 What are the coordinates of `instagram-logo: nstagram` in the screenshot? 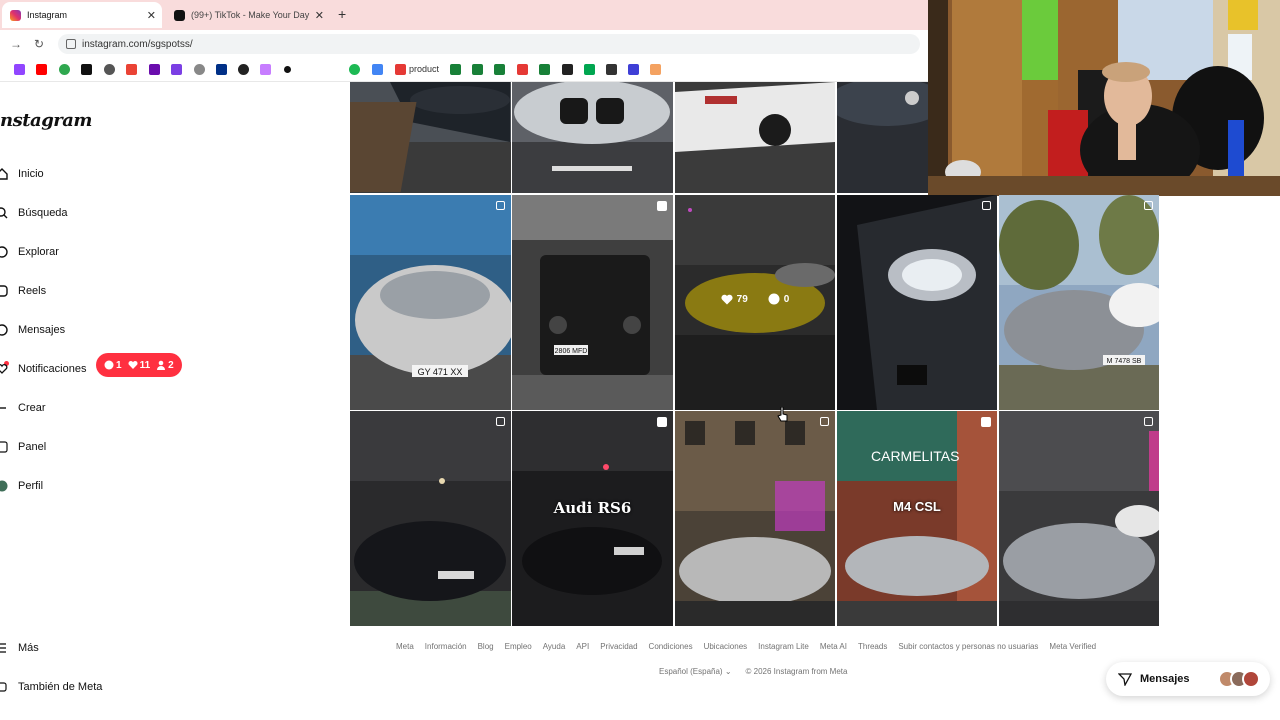 It's located at (46, 120).